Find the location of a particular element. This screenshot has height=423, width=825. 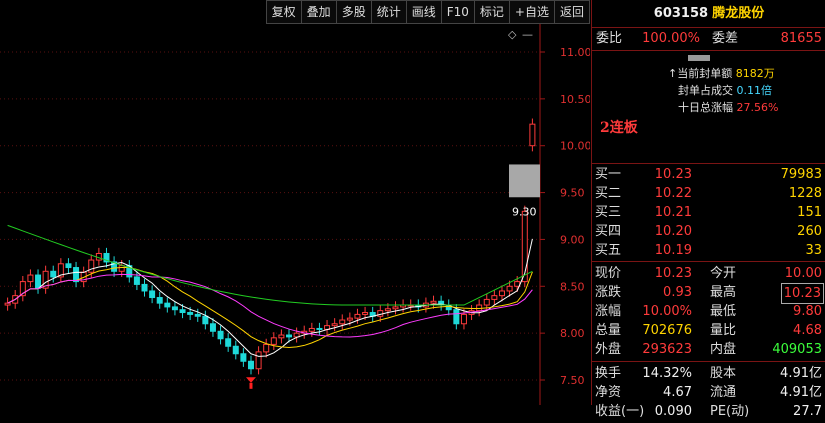

float-label: 流通 is located at coordinates (723, 392).